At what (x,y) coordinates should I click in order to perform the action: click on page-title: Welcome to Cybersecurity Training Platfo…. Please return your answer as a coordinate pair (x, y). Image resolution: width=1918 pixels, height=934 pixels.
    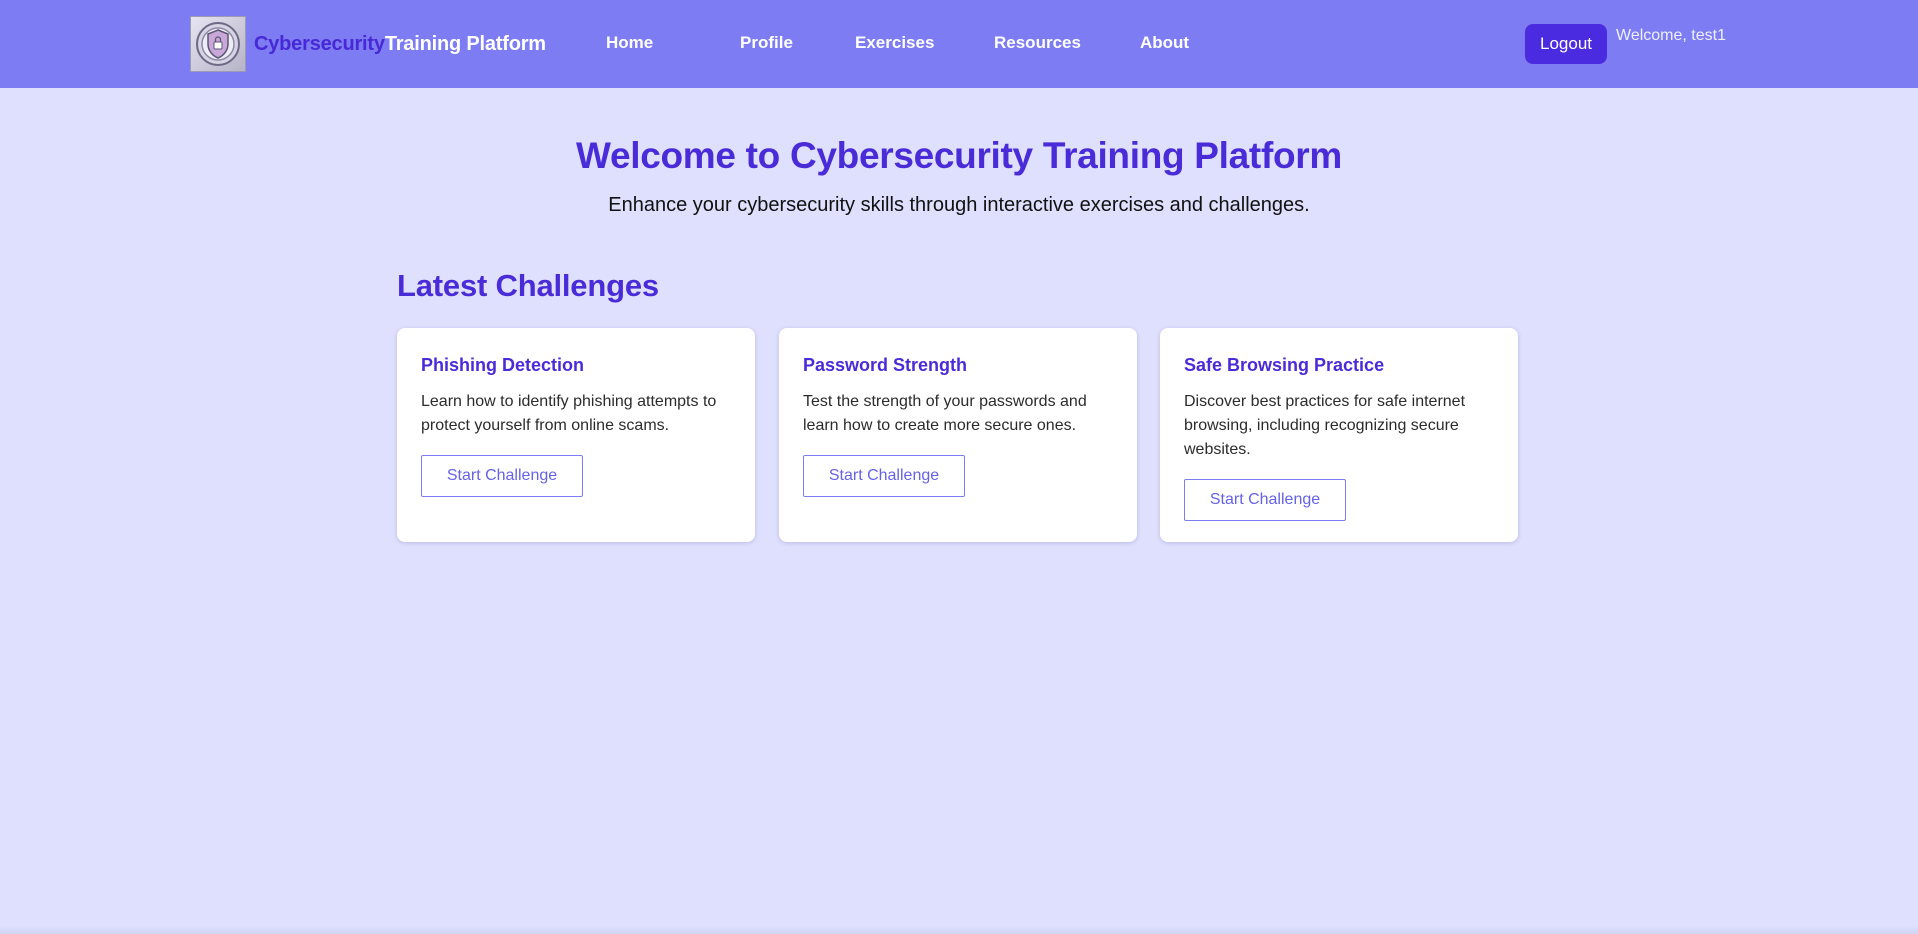
    Looking at the image, I should click on (959, 155).